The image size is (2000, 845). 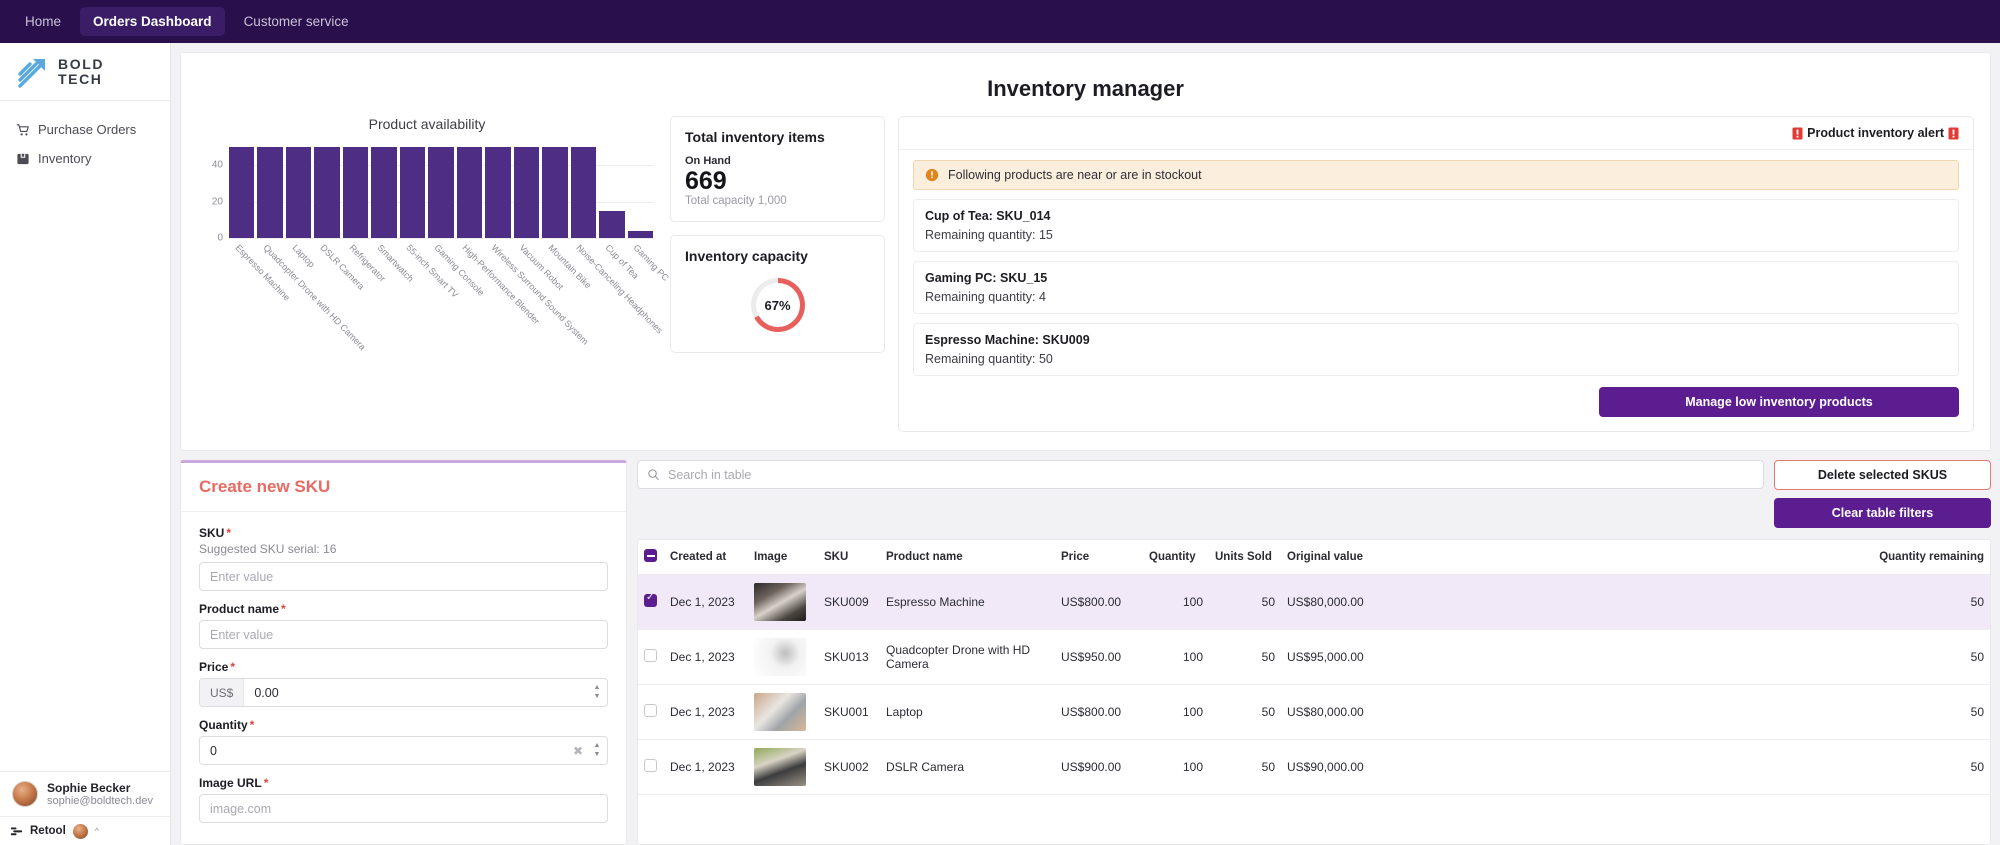 I want to click on price-currency-prefix: US$, so click(x=222, y=692).